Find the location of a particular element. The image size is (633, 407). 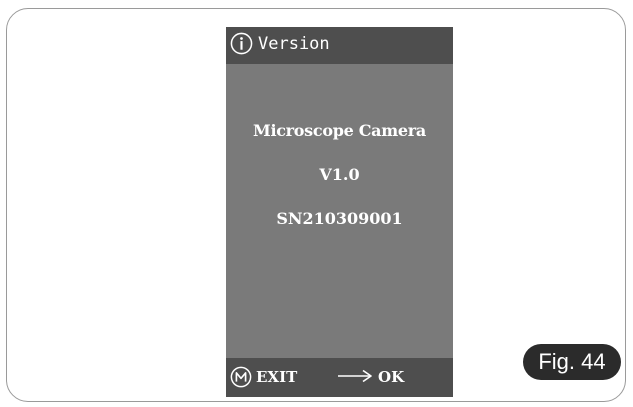

exit-label: EXIT is located at coordinates (276, 377).